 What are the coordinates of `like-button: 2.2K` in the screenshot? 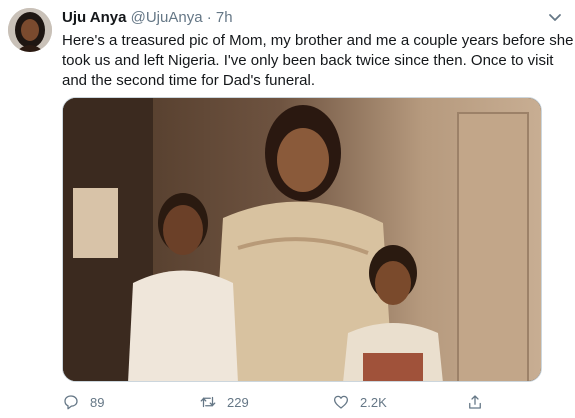 It's located at (359, 402).